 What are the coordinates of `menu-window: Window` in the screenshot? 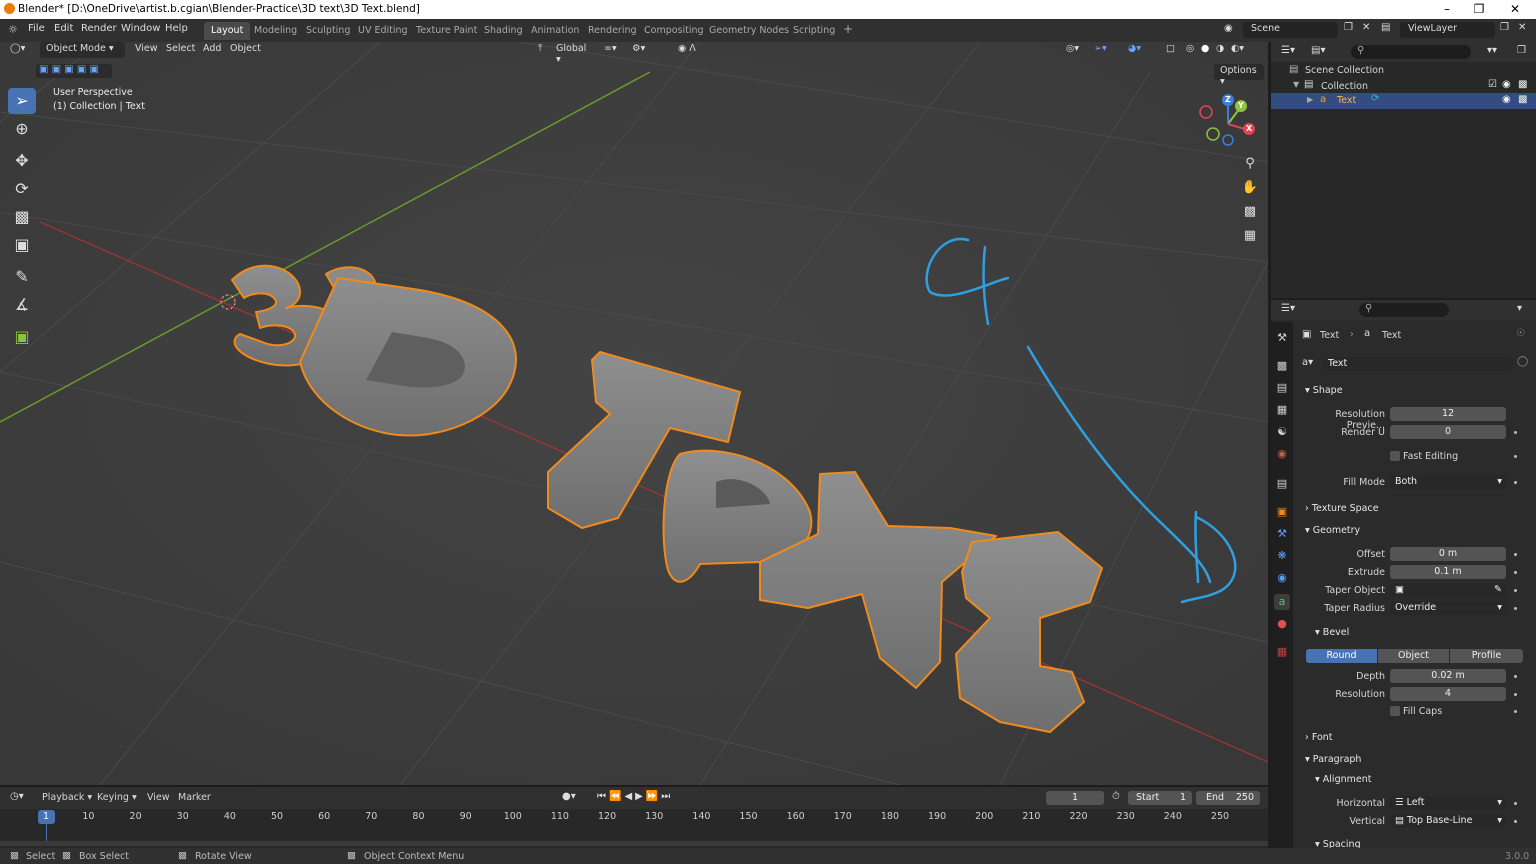 It's located at (140, 28).